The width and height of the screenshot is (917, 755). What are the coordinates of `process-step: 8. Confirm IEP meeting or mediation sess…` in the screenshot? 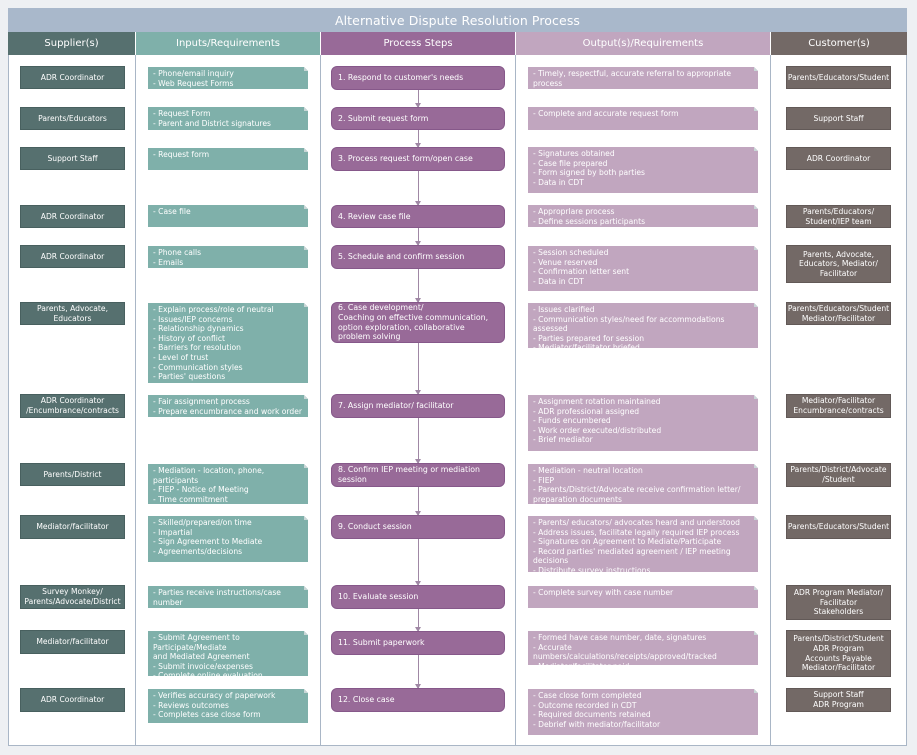 It's located at (418, 475).